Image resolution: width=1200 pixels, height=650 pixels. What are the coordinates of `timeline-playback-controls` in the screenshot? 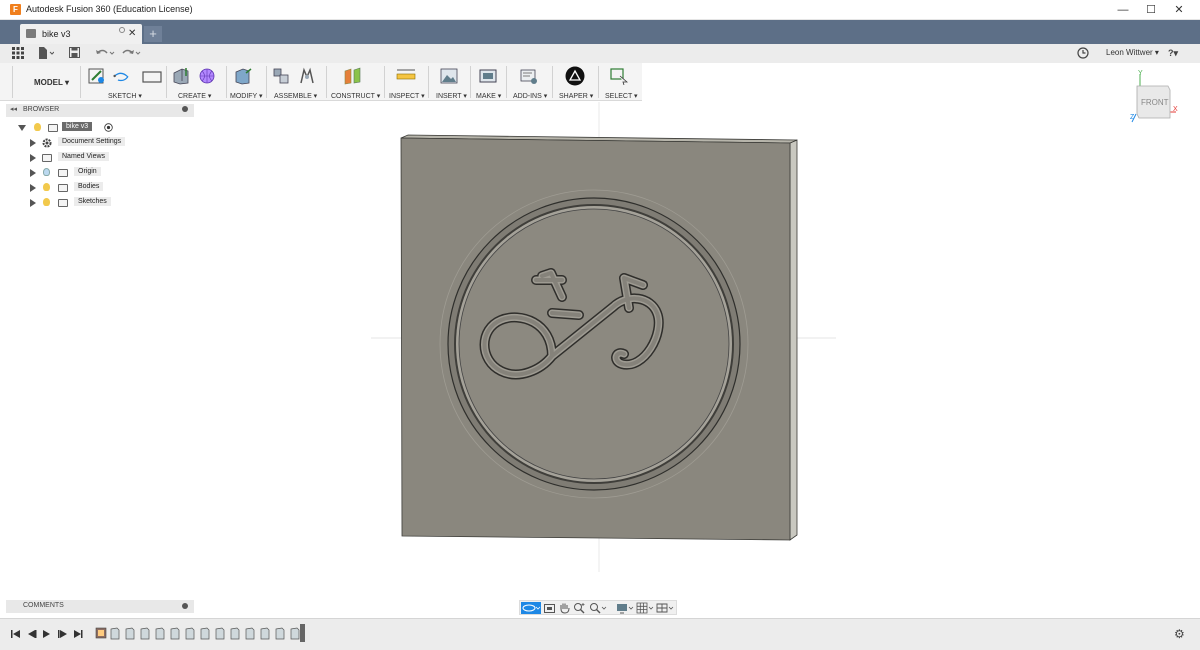 It's located at (47, 634).